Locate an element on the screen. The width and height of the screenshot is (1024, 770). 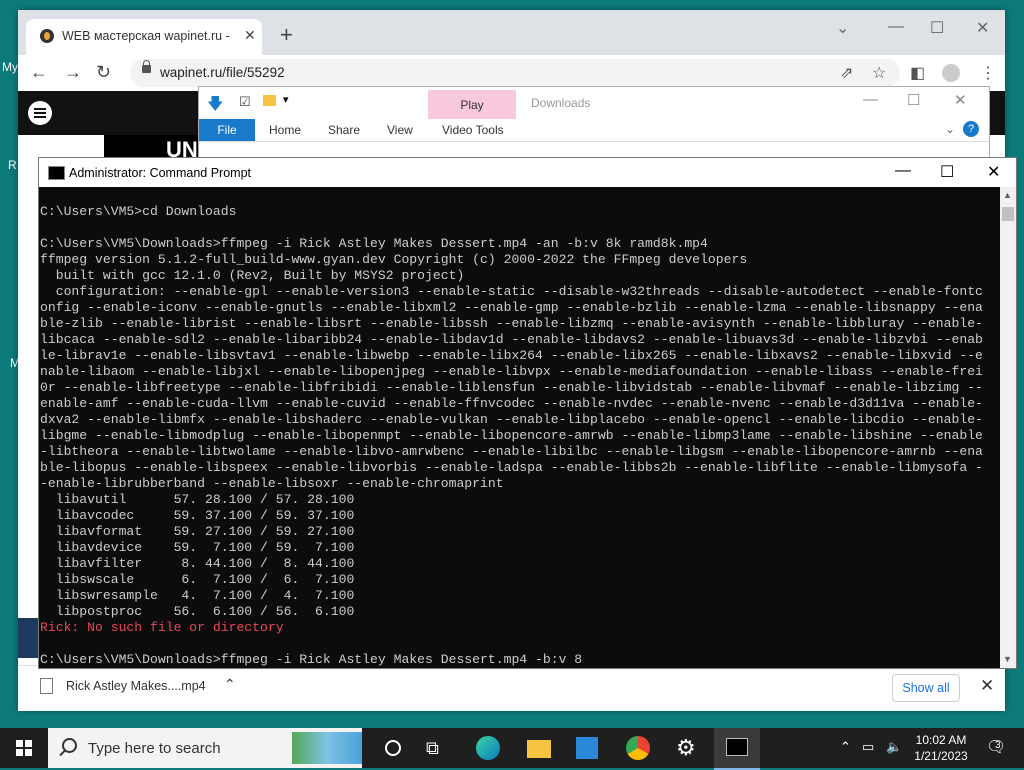
profile-avatar-icon is located at coordinates (951, 73).